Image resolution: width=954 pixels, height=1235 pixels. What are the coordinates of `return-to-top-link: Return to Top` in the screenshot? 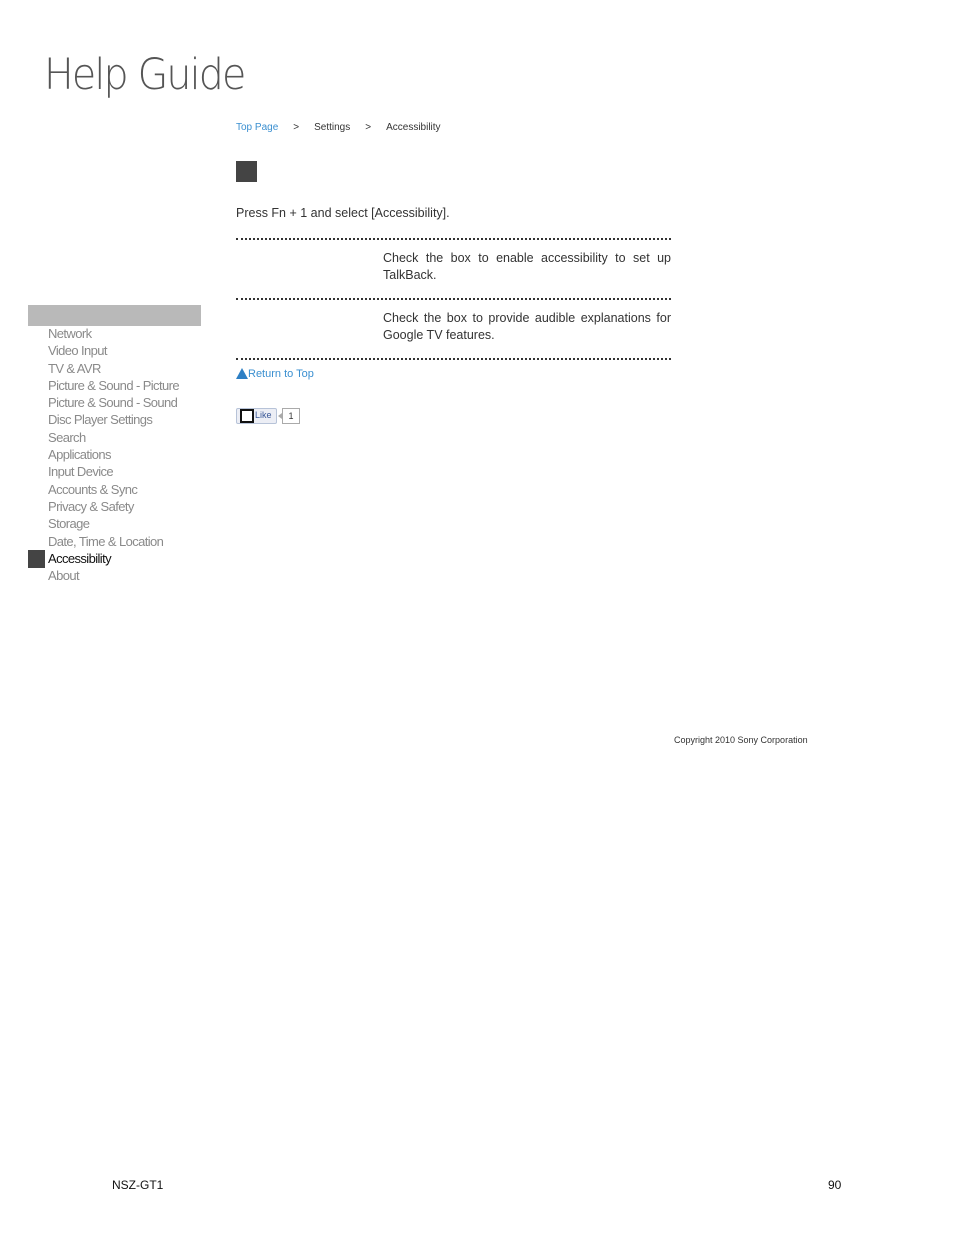 It's located at (275, 374).